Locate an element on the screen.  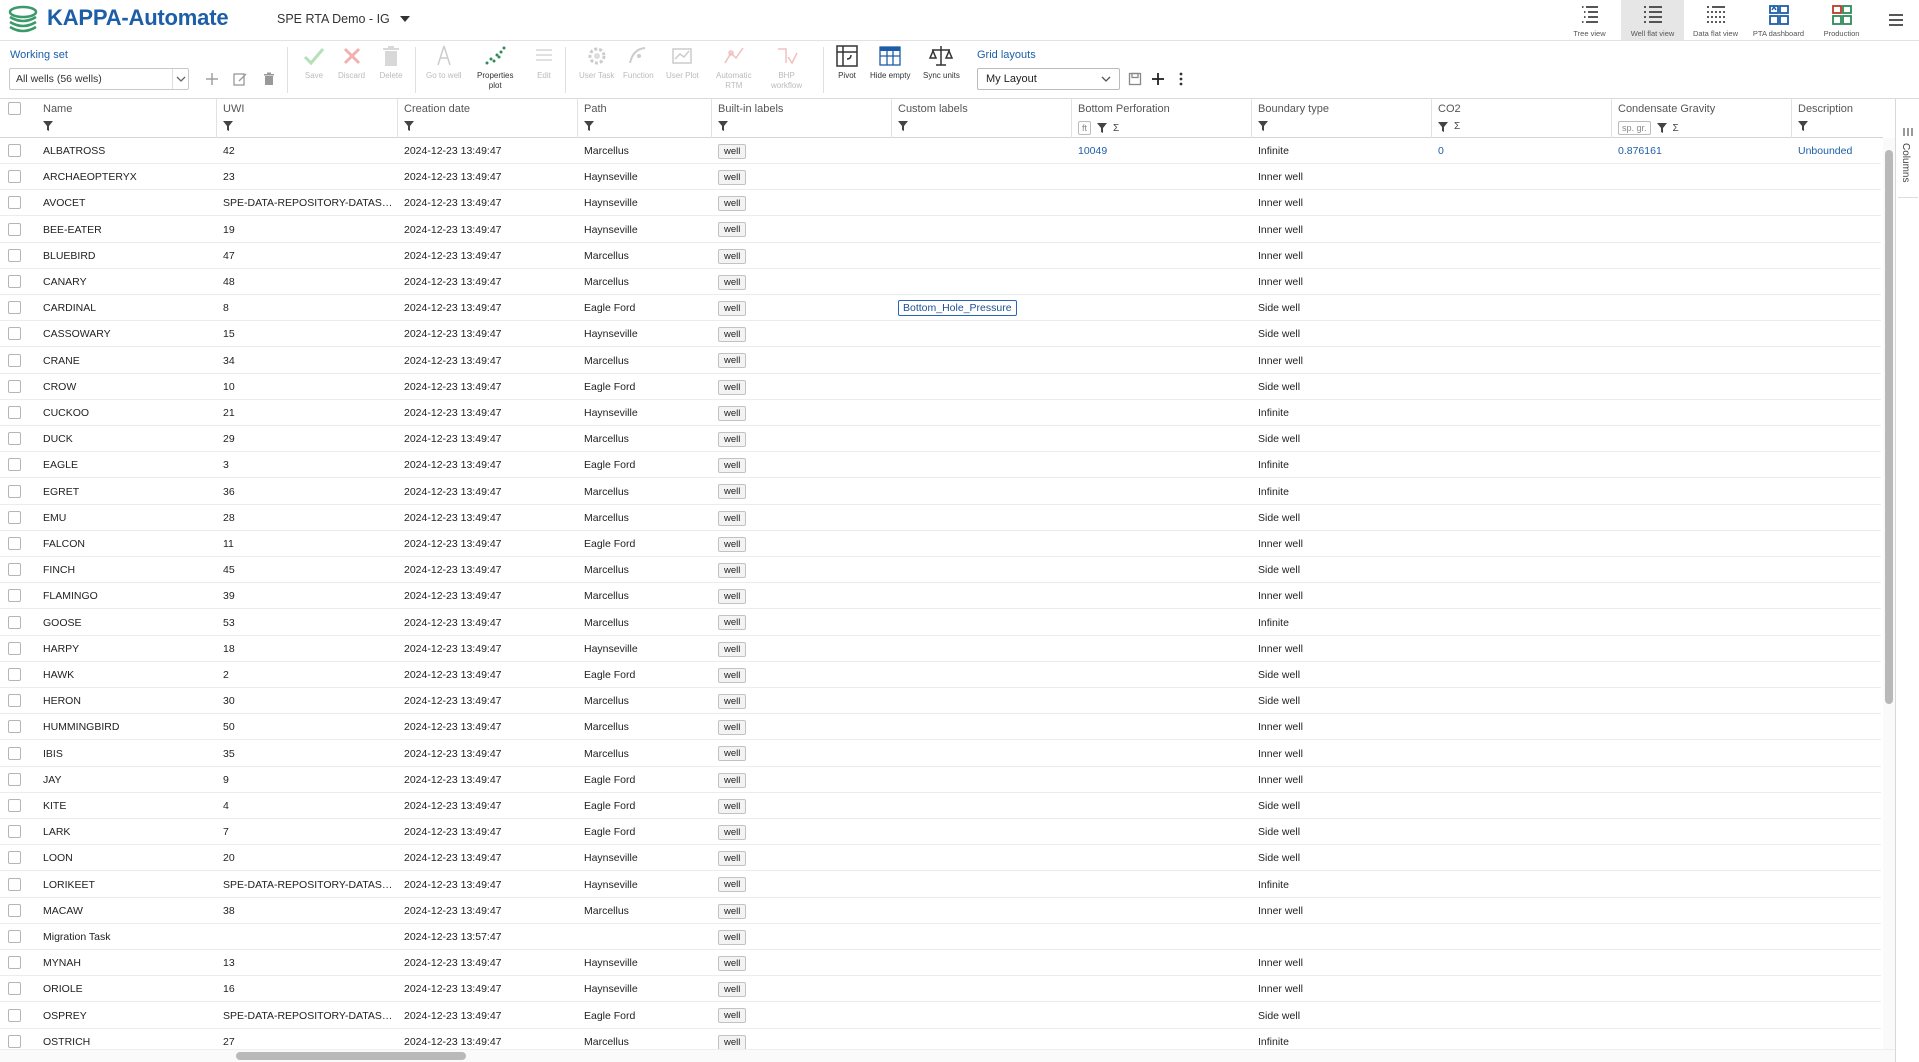
cell-uwi: 15 is located at coordinates (307, 334).